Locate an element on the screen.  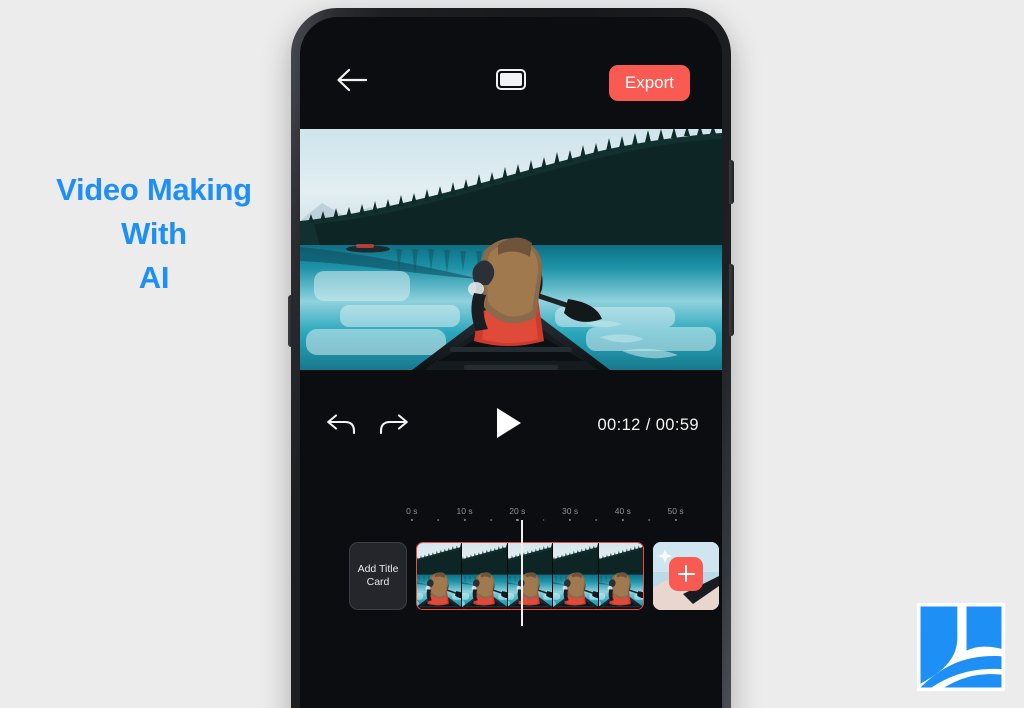
ruler-tick-label: 50 s is located at coordinates (675, 511).